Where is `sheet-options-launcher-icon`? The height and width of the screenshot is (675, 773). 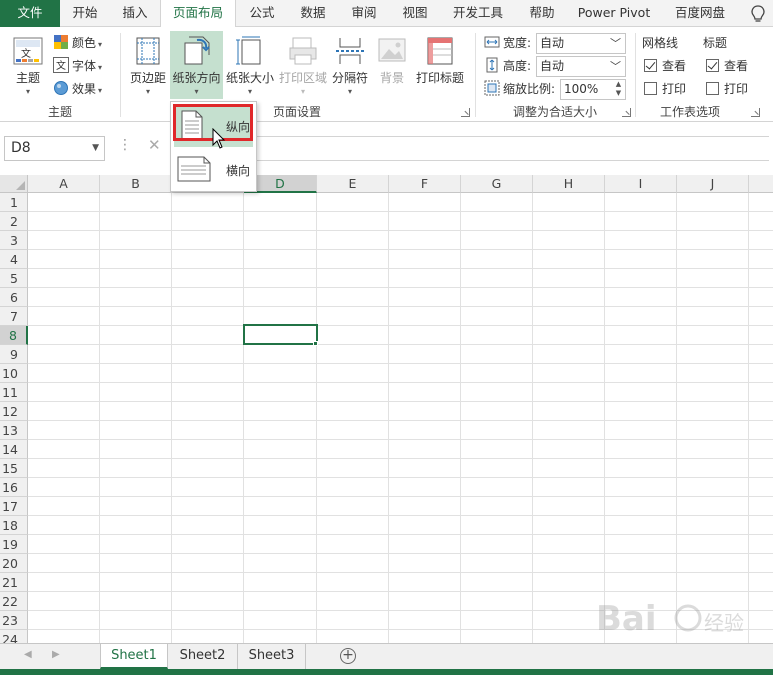
sheet-options-launcher-icon is located at coordinates (755, 112).